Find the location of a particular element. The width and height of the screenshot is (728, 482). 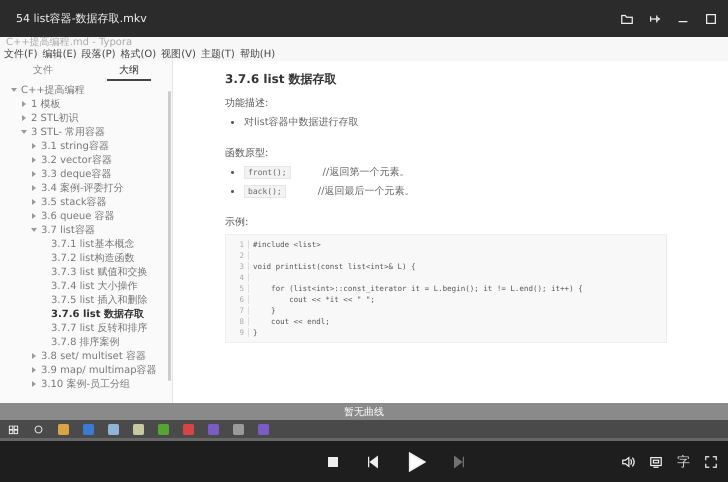

outline-item: 3.3 deque容器 is located at coordinates (83, 174).